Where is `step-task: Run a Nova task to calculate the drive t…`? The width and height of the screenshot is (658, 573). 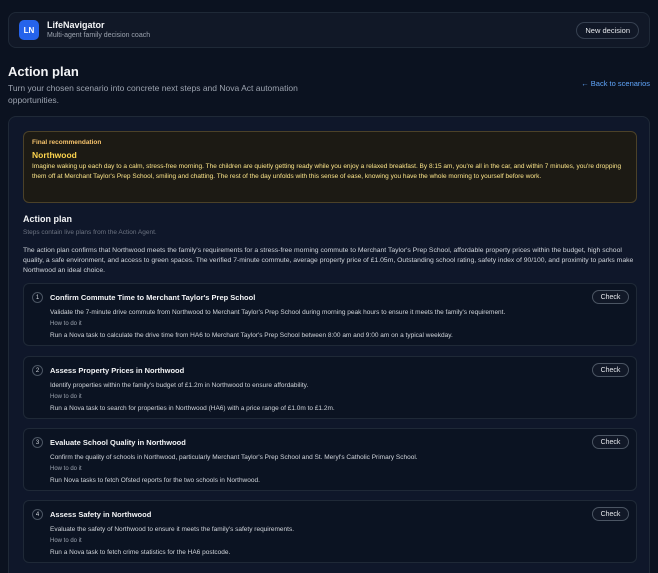 step-task: Run a Nova task to calculate the drive t… is located at coordinates (251, 335).